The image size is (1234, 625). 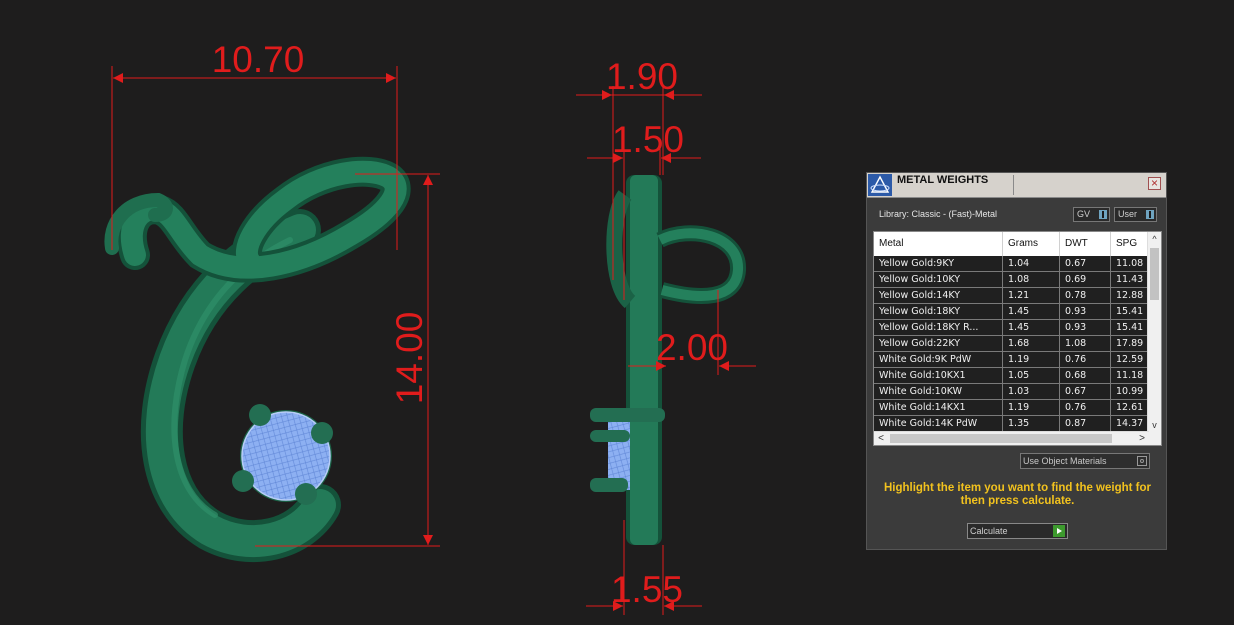 What do you see at coordinates (1142, 461) in the screenshot?
I see `radio-icon` at bounding box center [1142, 461].